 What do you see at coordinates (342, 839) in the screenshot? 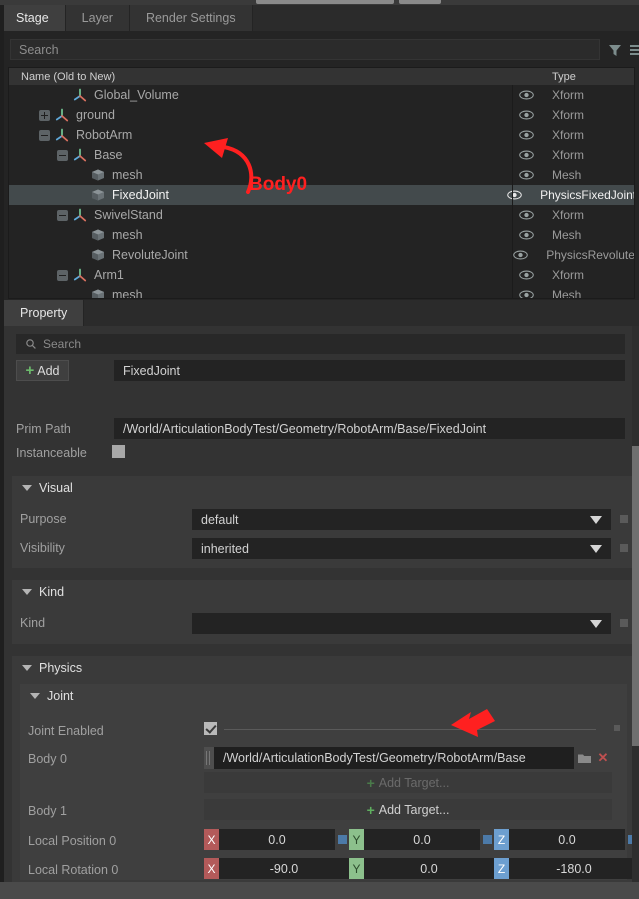
I see `local-position-0-x-extra` at bounding box center [342, 839].